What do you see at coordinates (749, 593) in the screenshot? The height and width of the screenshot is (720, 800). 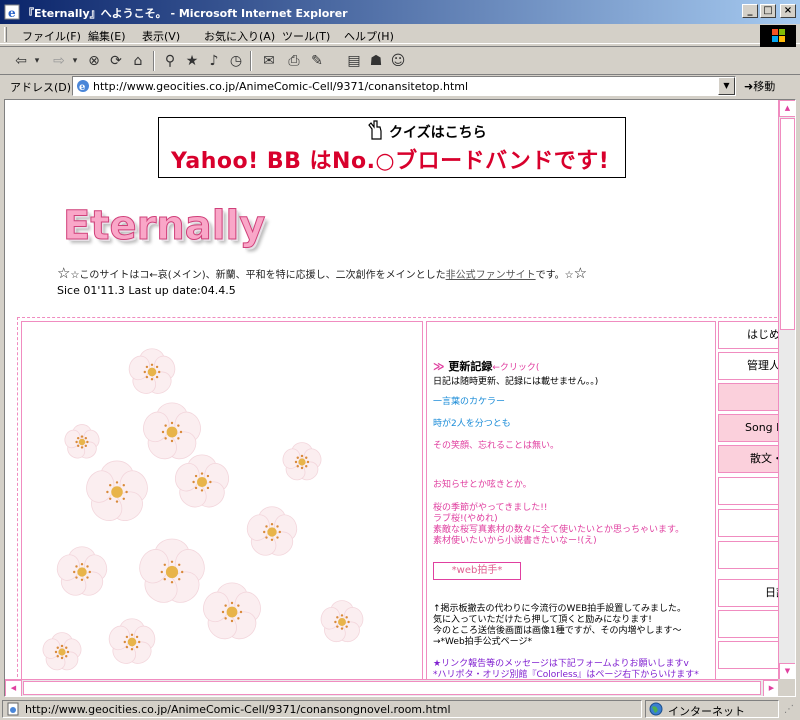 I see `nav-button-diary: 日記` at bounding box center [749, 593].